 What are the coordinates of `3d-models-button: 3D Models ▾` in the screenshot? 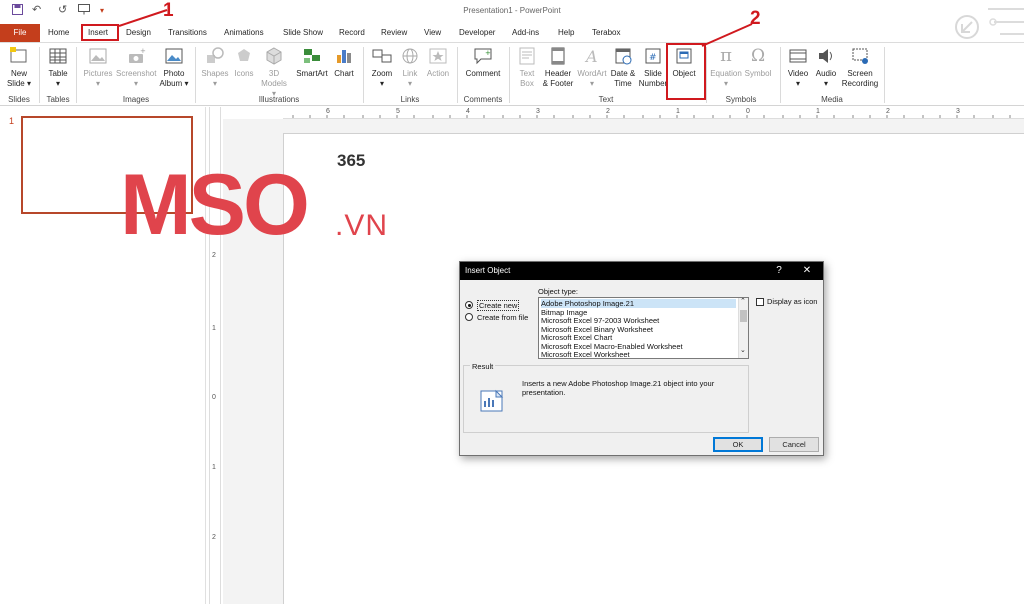 It's located at (274, 72).